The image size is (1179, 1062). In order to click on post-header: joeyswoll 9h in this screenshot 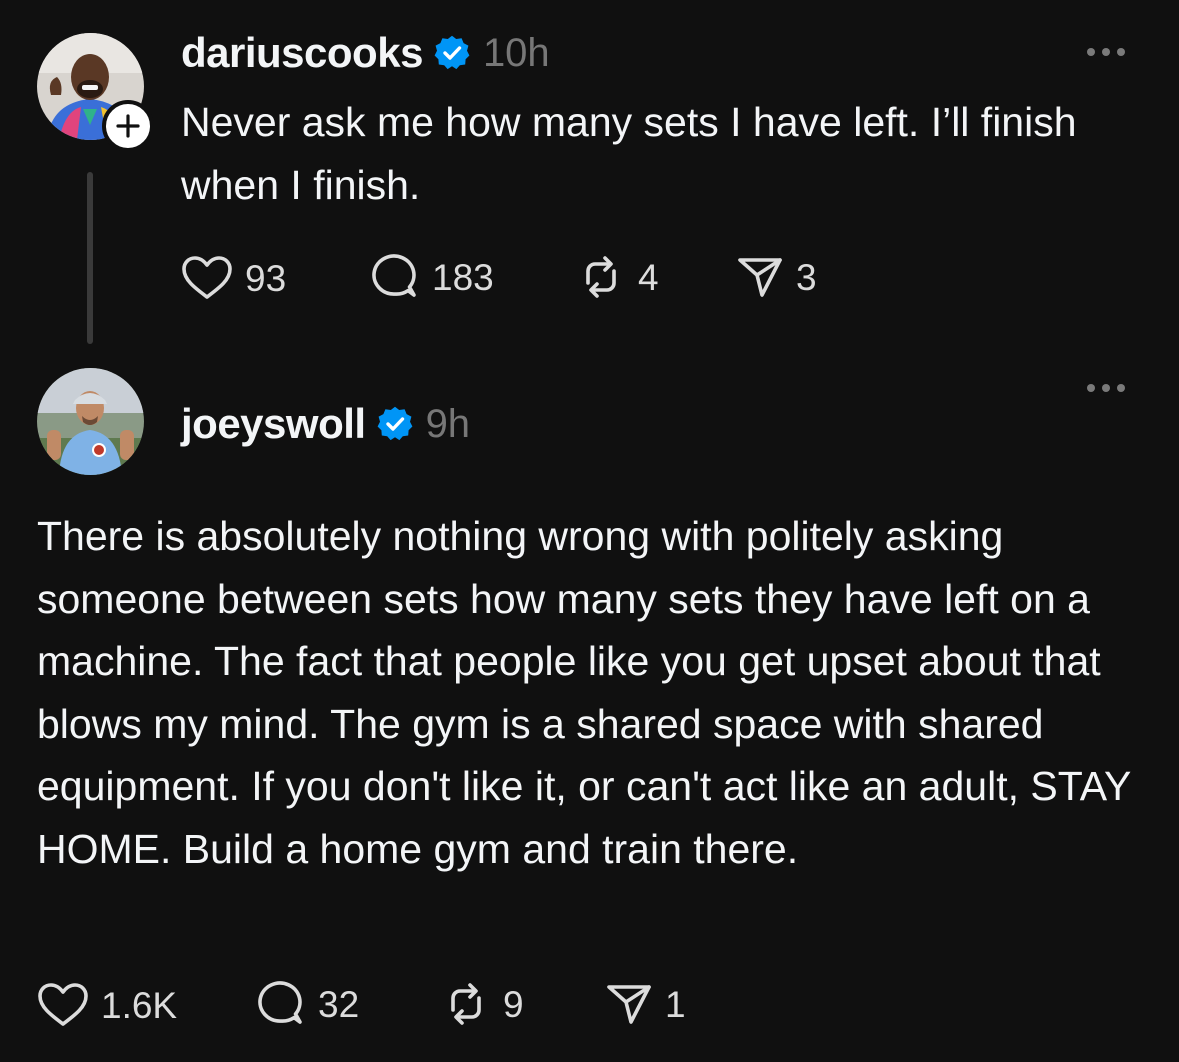, I will do `click(325, 424)`.